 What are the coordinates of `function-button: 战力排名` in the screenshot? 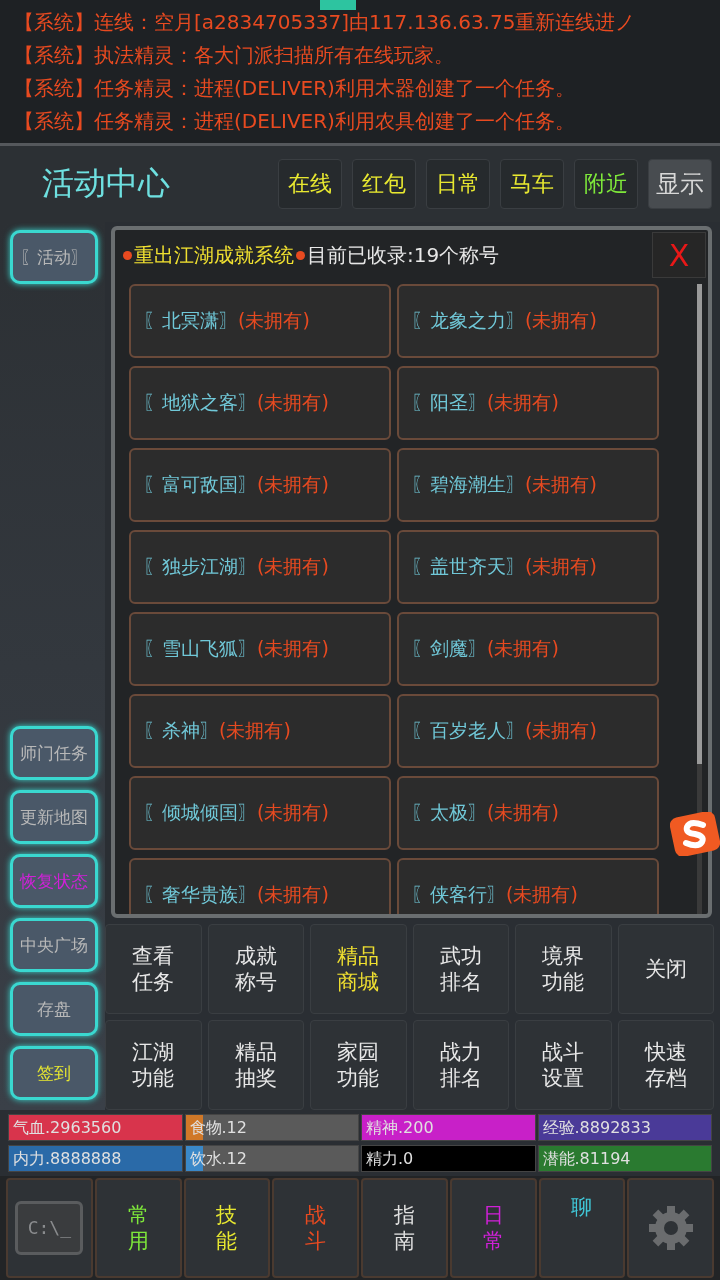 It's located at (460, 1065).